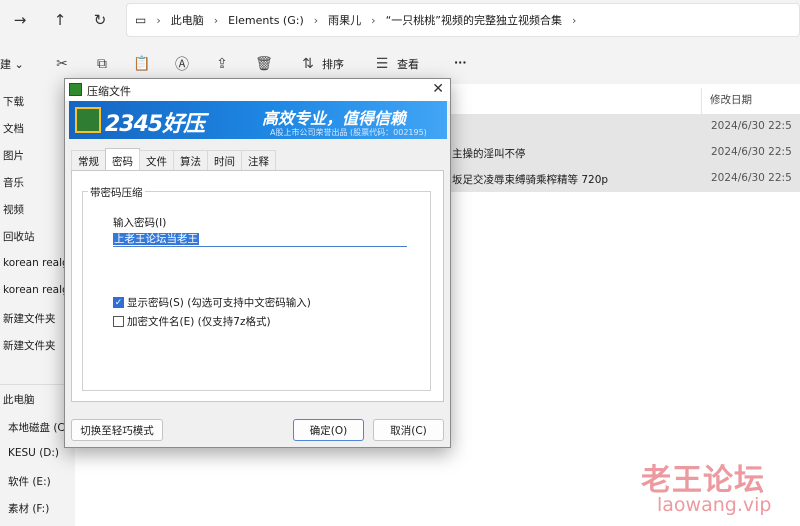 This screenshot has width=800, height=526. I want to click on tab-files: 文件, so click(156, 160).